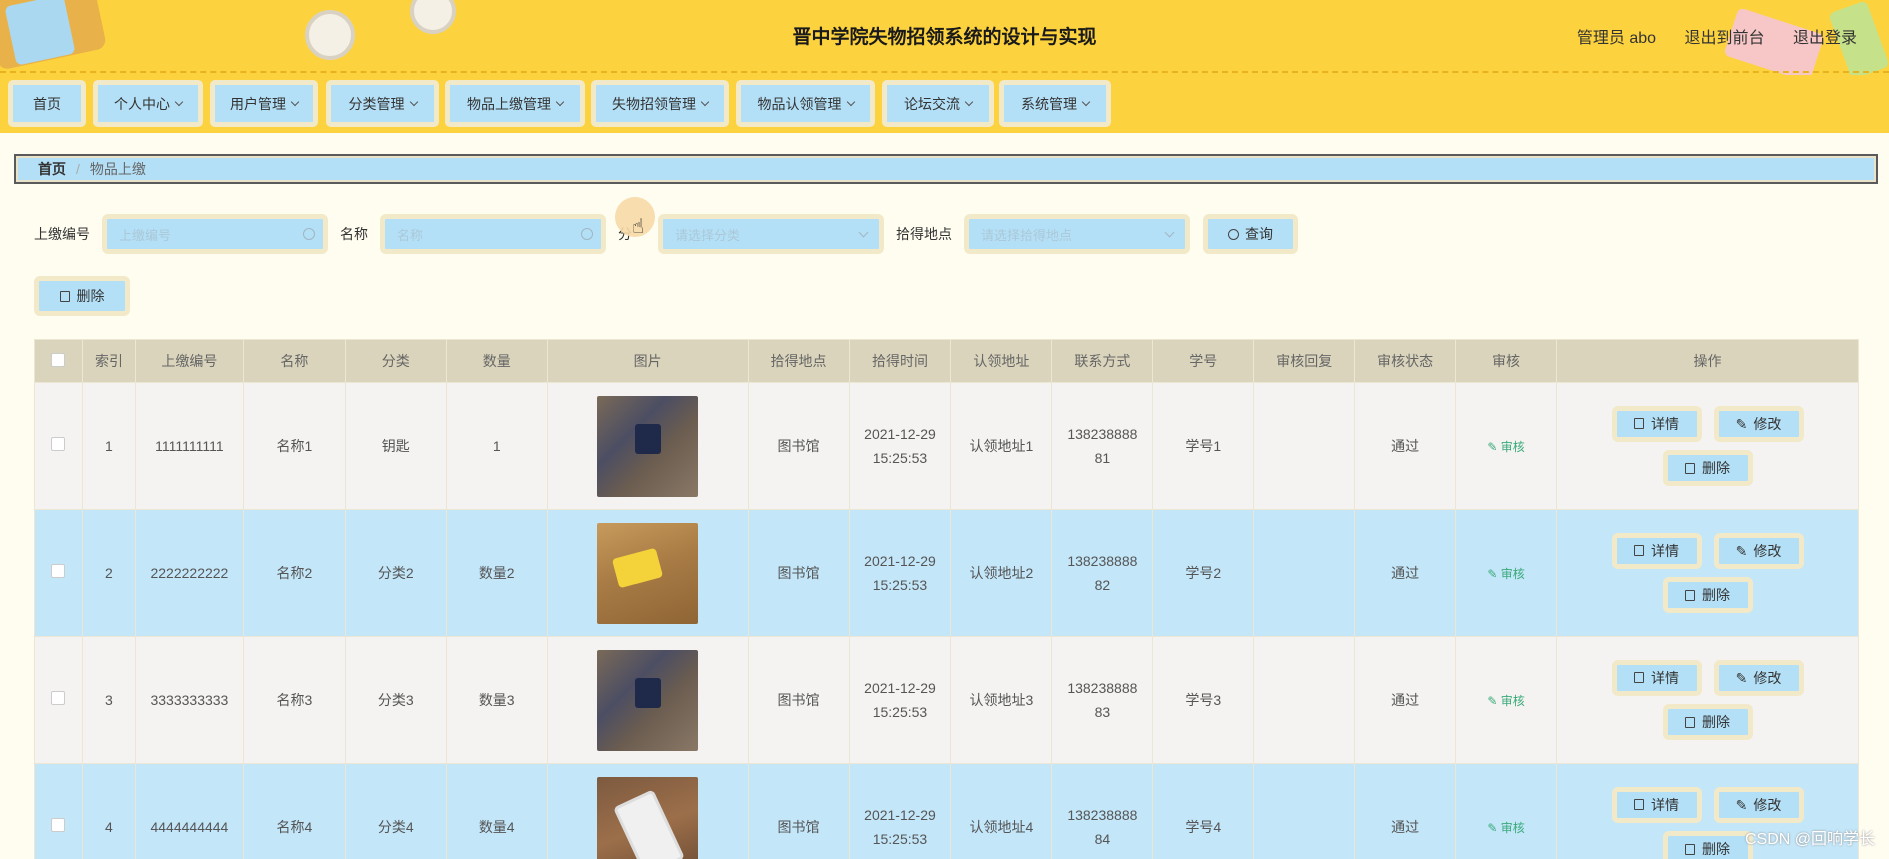 The width and height of the screenshot is (1889, 859). Describe the element at coordinates (1049, 103) in the screenshot. I see `nav-system-label: 系统管理` at that location.